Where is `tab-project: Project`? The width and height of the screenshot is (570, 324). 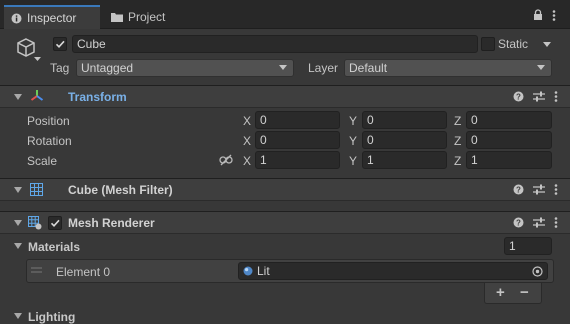
tab-project: Project is located at coordinates (144, 17).